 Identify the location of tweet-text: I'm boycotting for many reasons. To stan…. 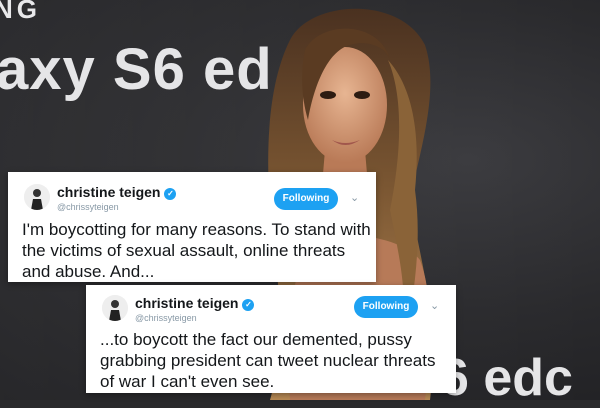
(196, 250).